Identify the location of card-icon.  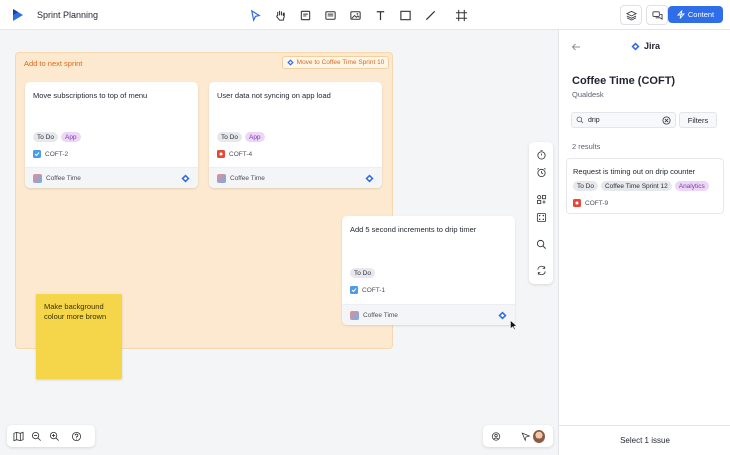
(330, 15).